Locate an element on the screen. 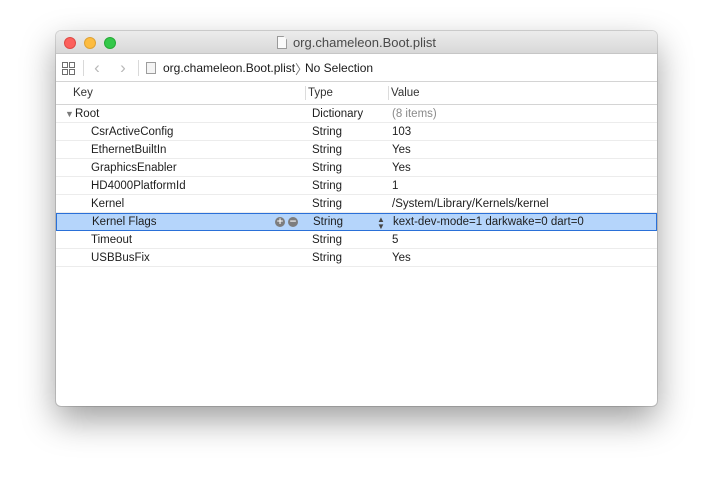 Image resolution: width=713 pixels, height=486 pixels. row-key: Kernel is located at coordinates (108, 204).